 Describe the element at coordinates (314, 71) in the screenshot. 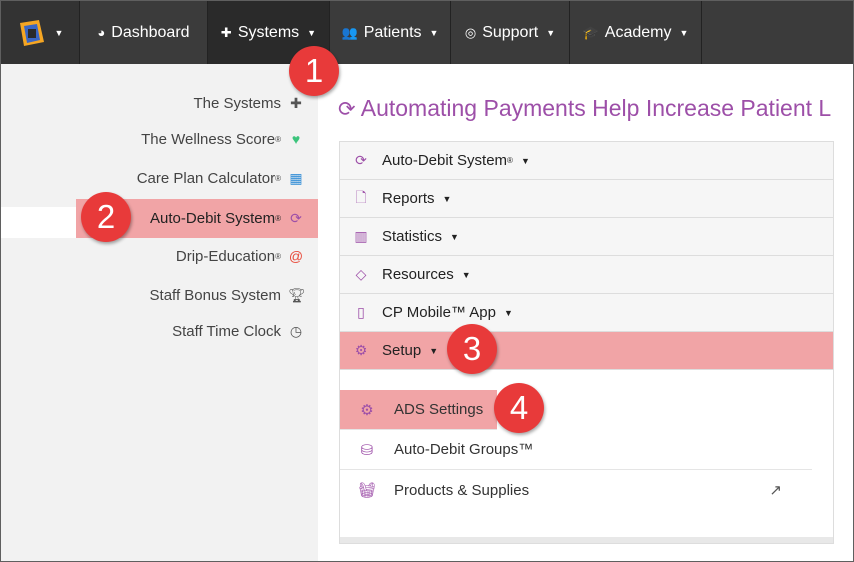

I see `callout-badge-1: 1` at that location.